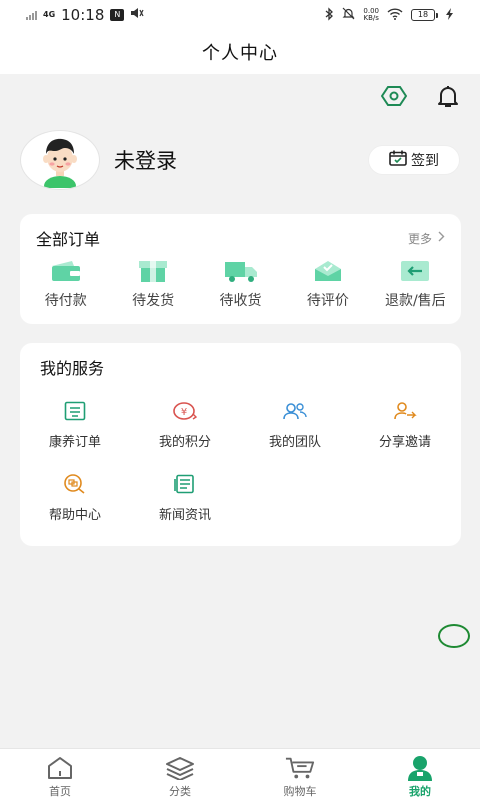  Describe the element at coordinates (60, 160) in the screenshot. I see `avatar` at that location.